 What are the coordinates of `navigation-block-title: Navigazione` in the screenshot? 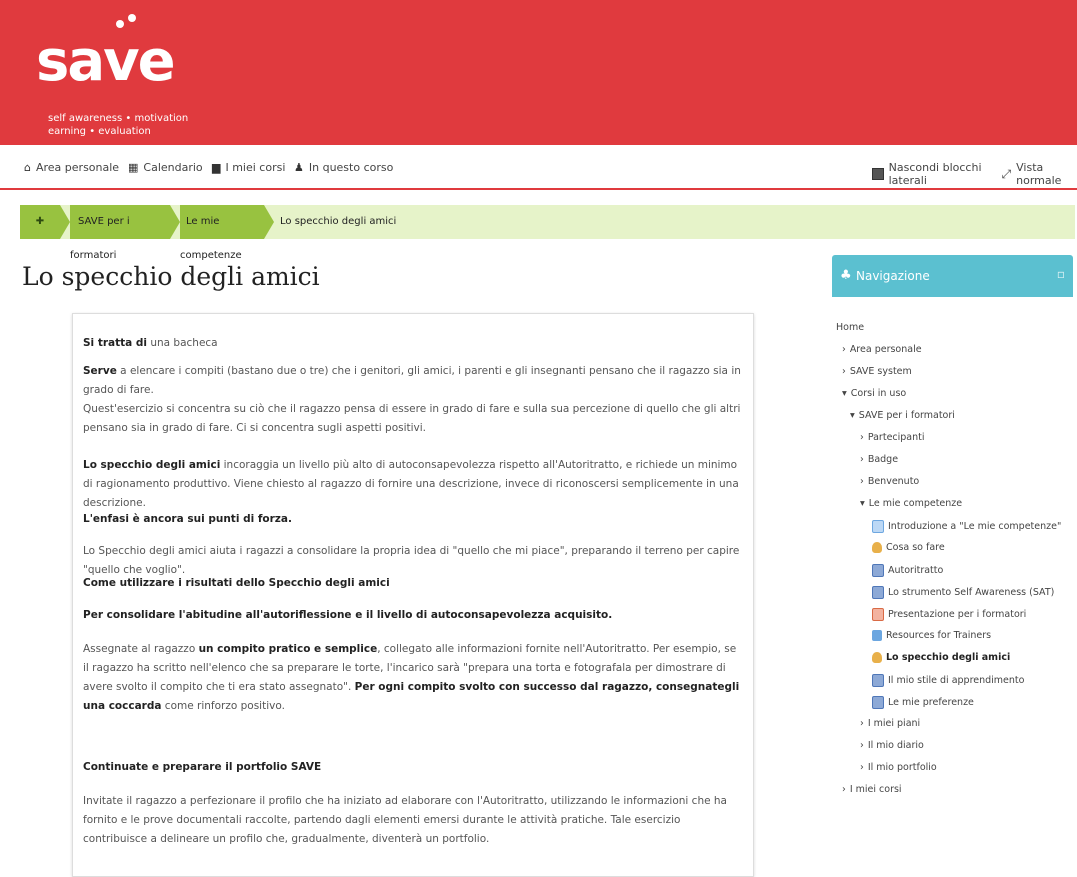 It's located at (893, 276).